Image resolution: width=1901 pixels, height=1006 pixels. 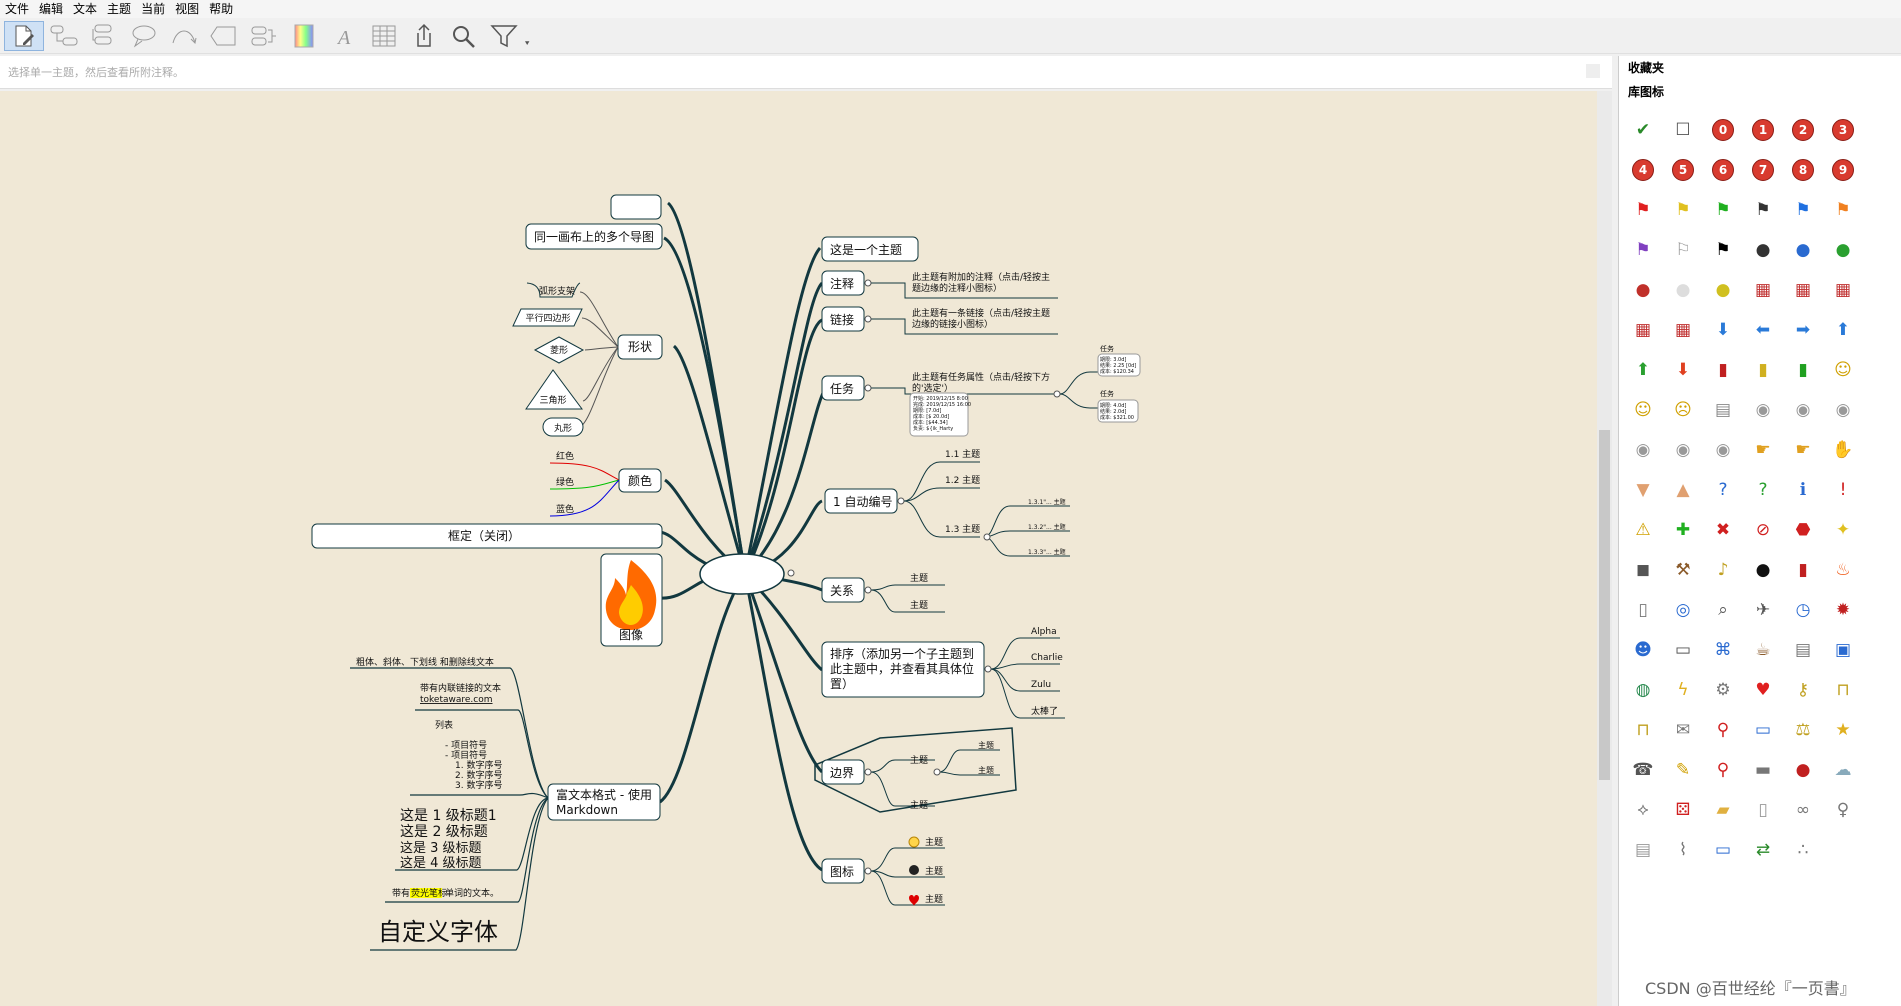 What do you see at coordinates (221, 9) in the screenshot?
I see `menu-help: 帮助` at bounding box center [221, 9].